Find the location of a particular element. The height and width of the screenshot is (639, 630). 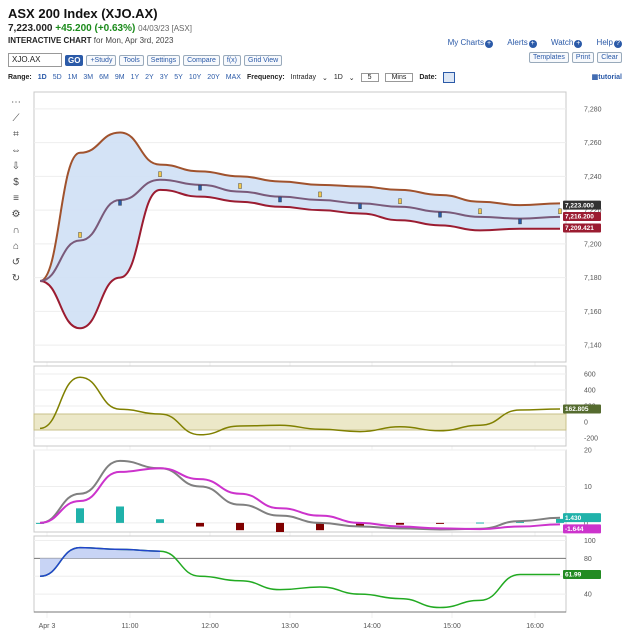

value-tag-label: 61.99 is located at coordinates (573, 575).